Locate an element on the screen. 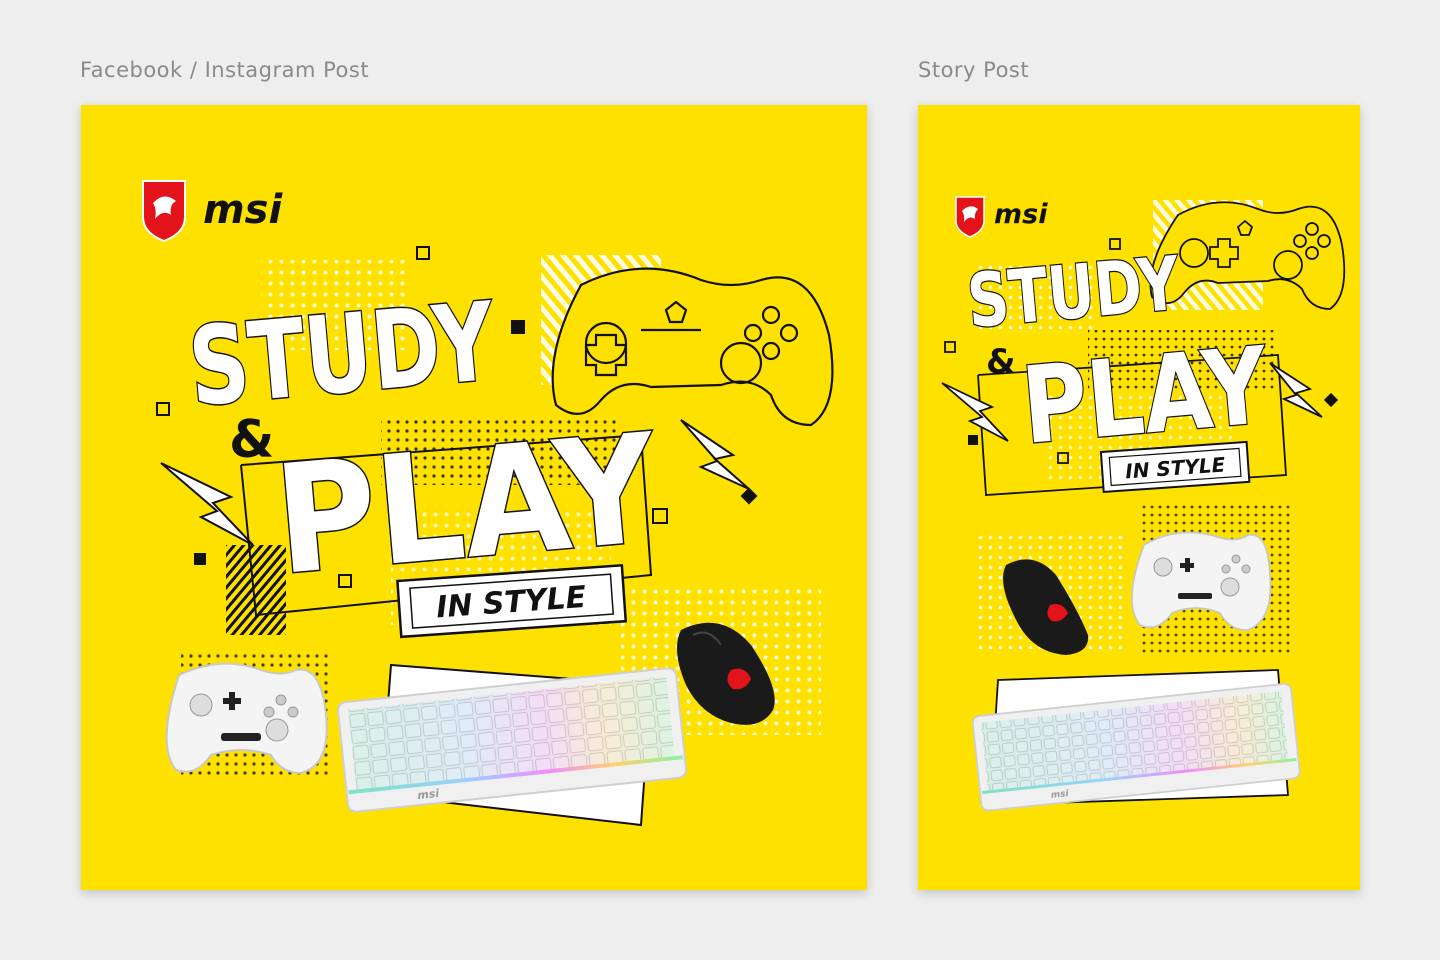  story-section-label: Story Post is located at coordinates (974, 70).